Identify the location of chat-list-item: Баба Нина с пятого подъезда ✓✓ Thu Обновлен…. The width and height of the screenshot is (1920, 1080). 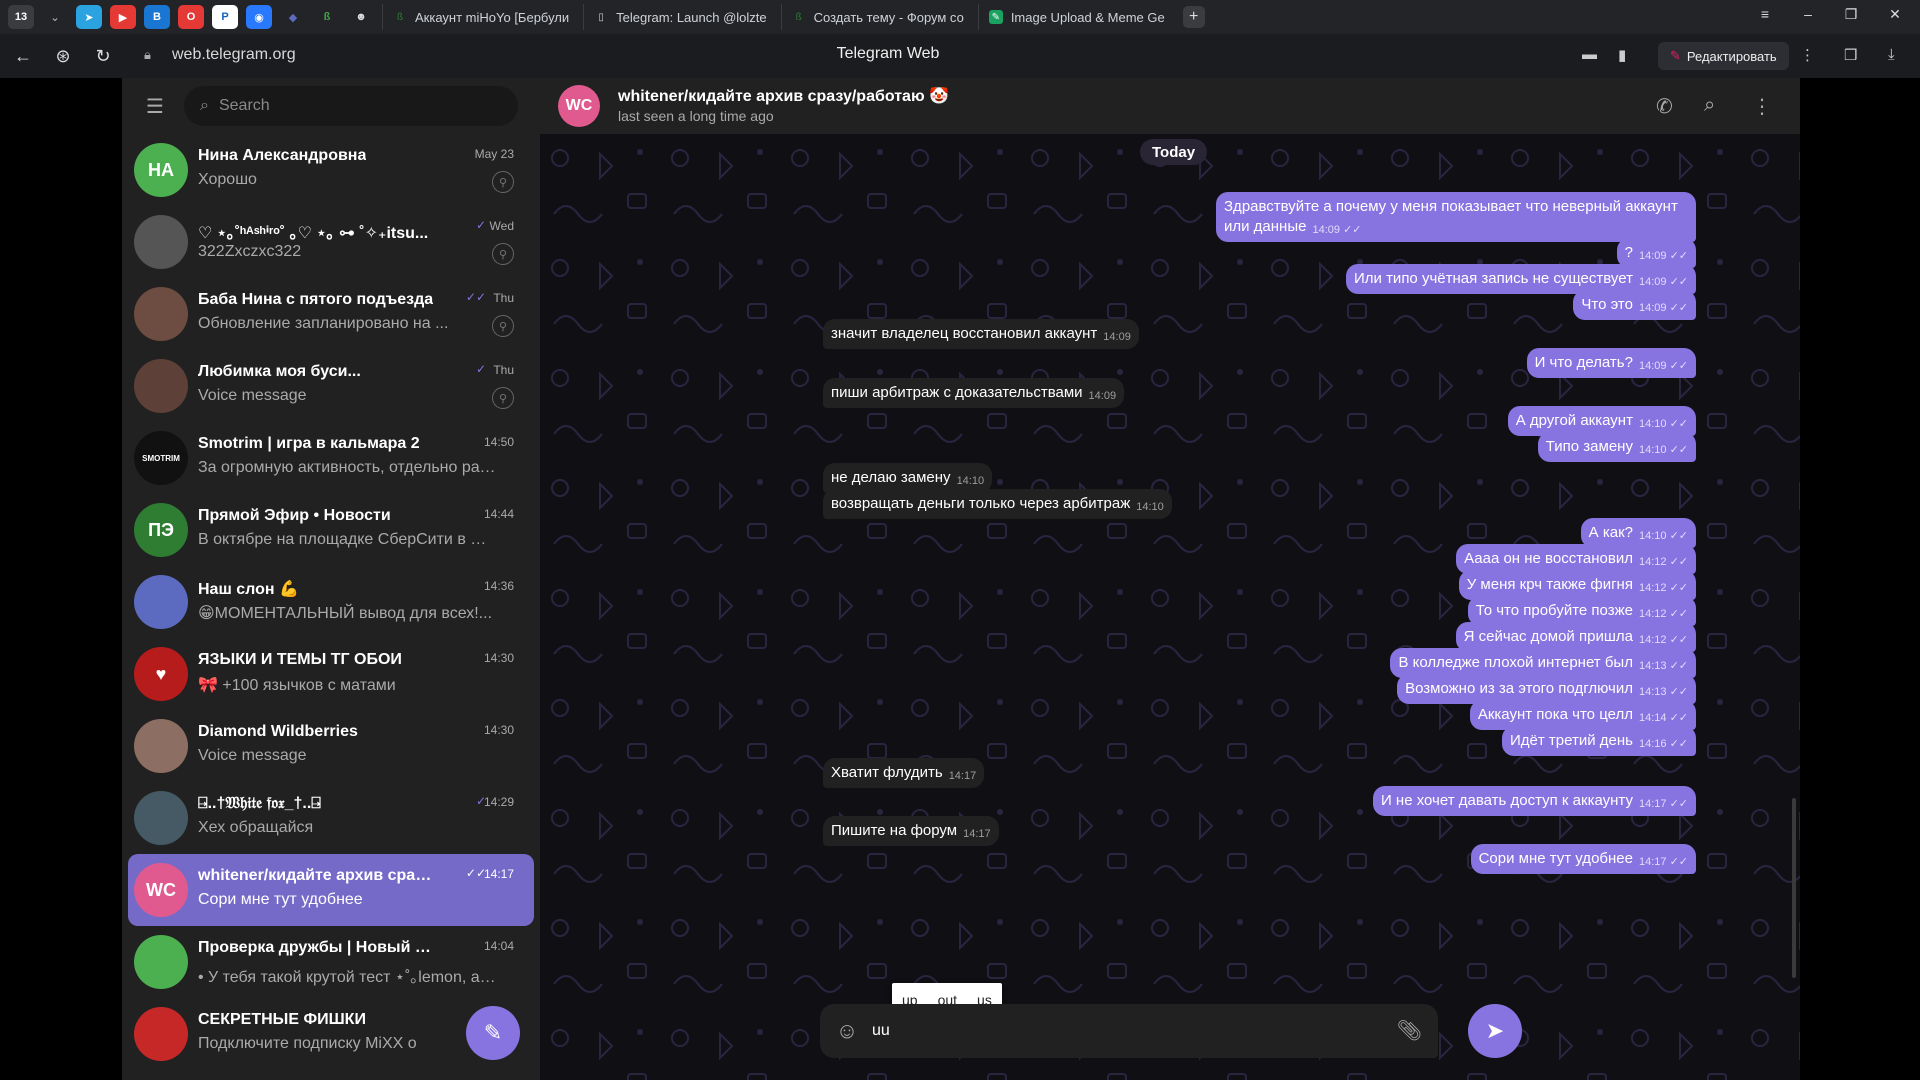
(331, 314).